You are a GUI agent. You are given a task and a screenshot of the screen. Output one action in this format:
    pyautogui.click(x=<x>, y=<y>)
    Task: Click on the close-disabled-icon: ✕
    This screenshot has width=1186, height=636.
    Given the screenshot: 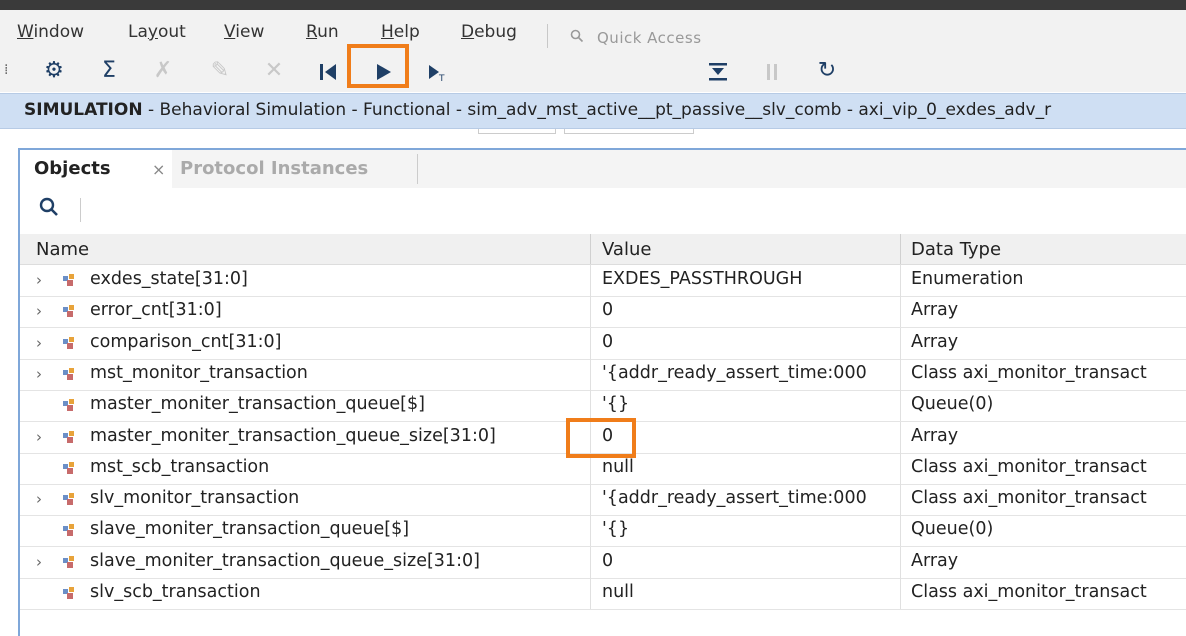 What is the action you would take?
    pyautogui.click(x=274, y=71)
    